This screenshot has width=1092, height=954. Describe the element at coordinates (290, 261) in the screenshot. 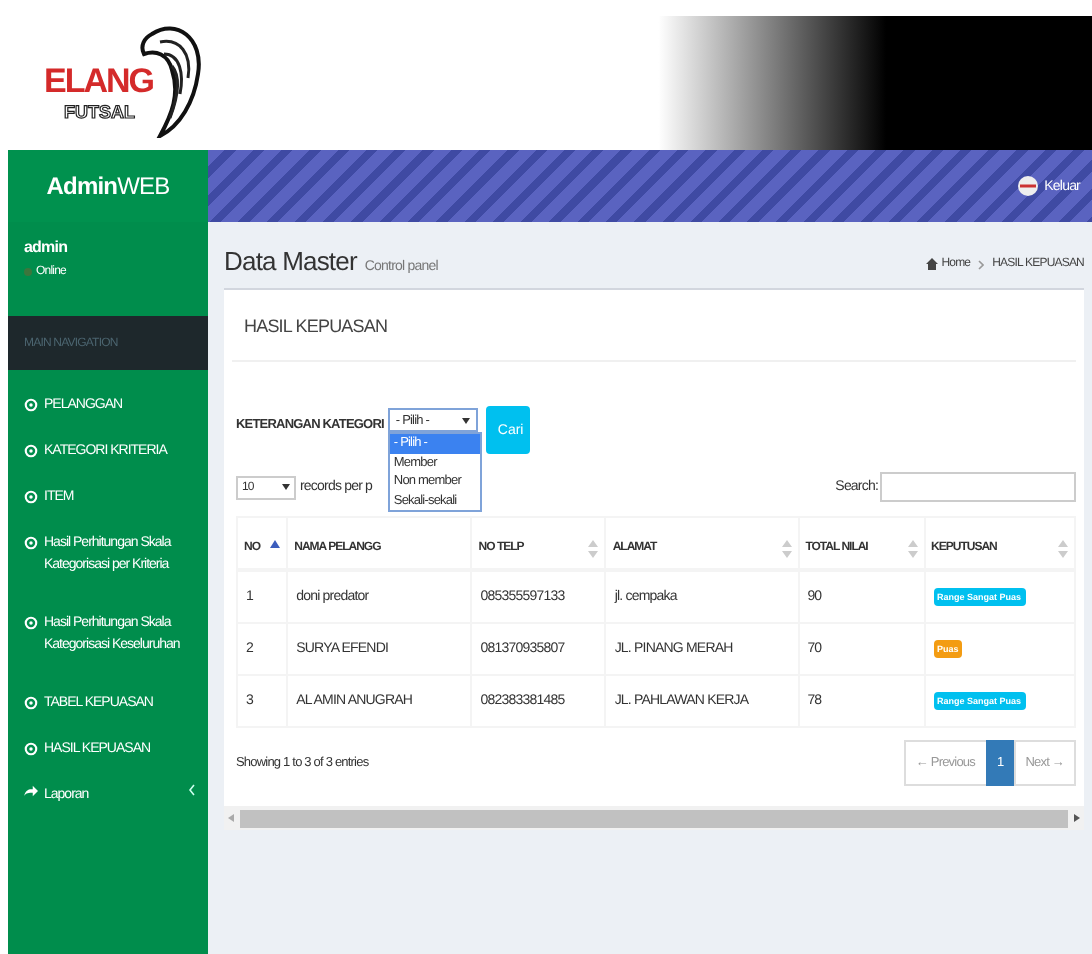

I see `page-title: Data Master` at that location.